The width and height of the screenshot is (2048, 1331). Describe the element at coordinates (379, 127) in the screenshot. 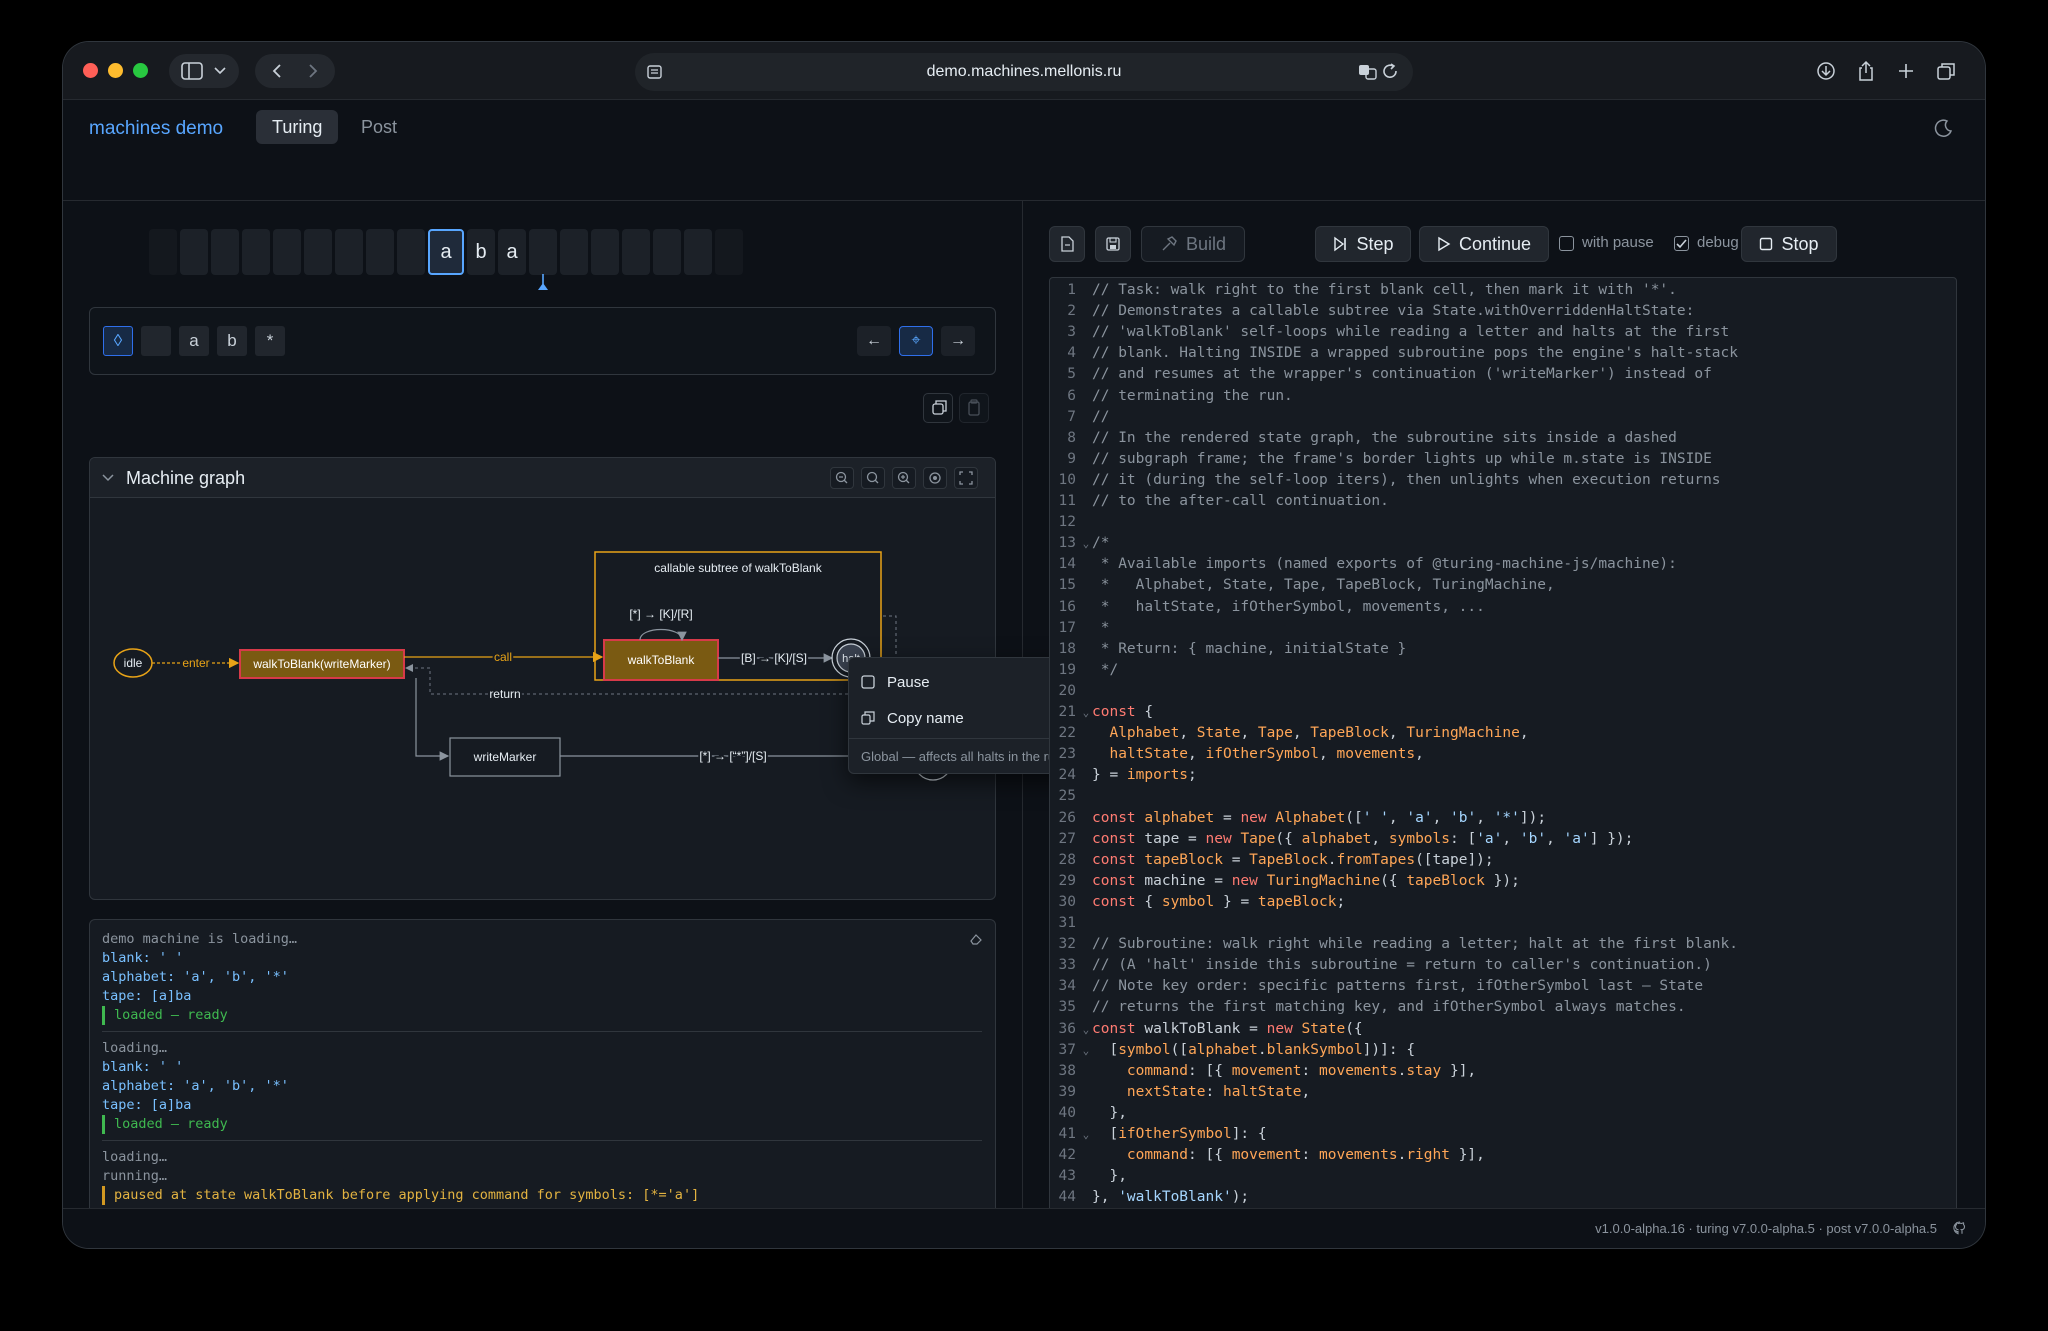

I see `tab-post: Post` at that location.